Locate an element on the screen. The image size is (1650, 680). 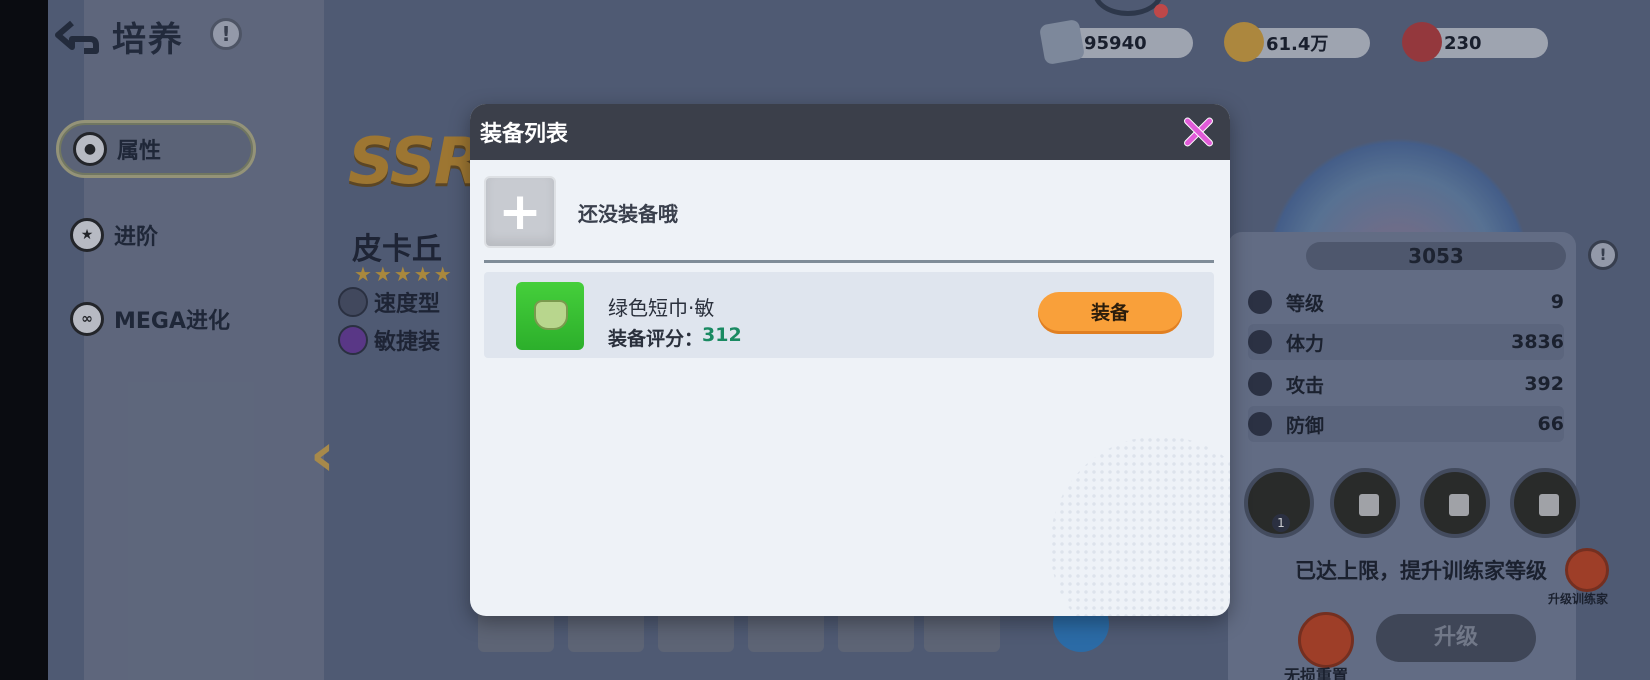
dialog-title: 装备列表 is located at coordinates (524, 134).